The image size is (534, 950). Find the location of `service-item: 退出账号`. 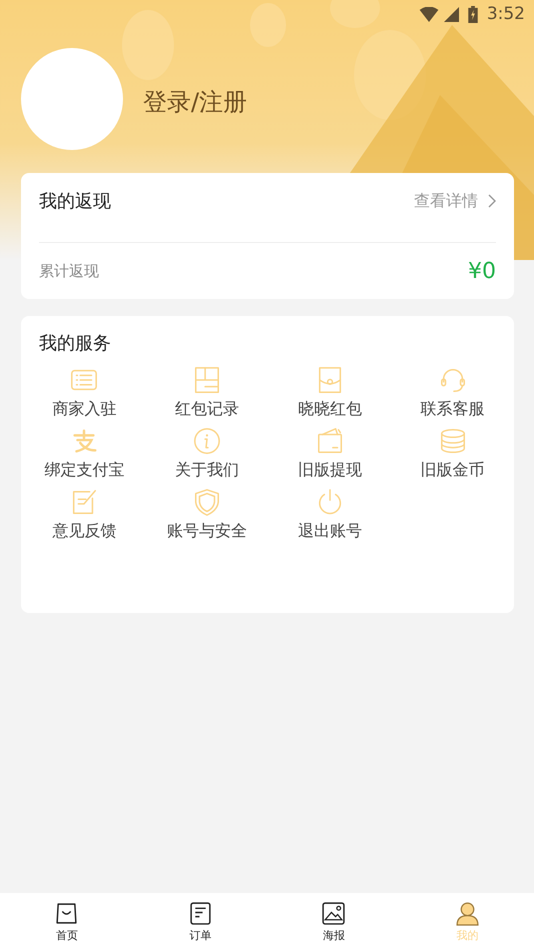

service-item: 退出账号 is located at coordinates (330, 514).